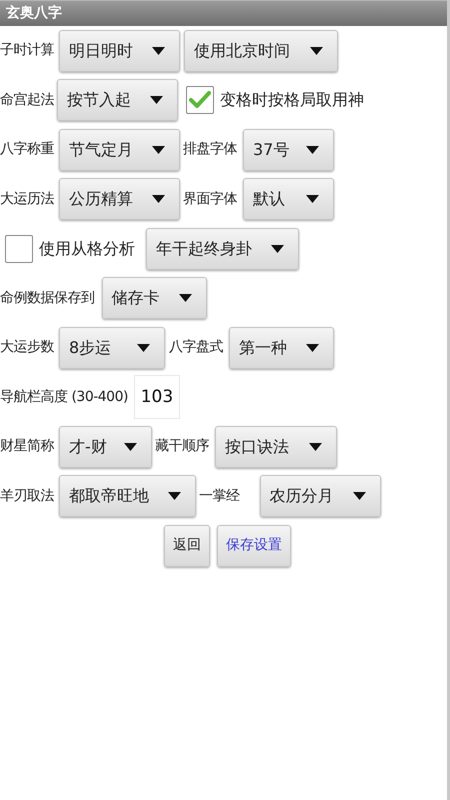 The height and width of the screenshot is (800, 450). Describe the element at coordinates (27, 446) in the screenshot. I see `field-label: 财星简称` at that location.